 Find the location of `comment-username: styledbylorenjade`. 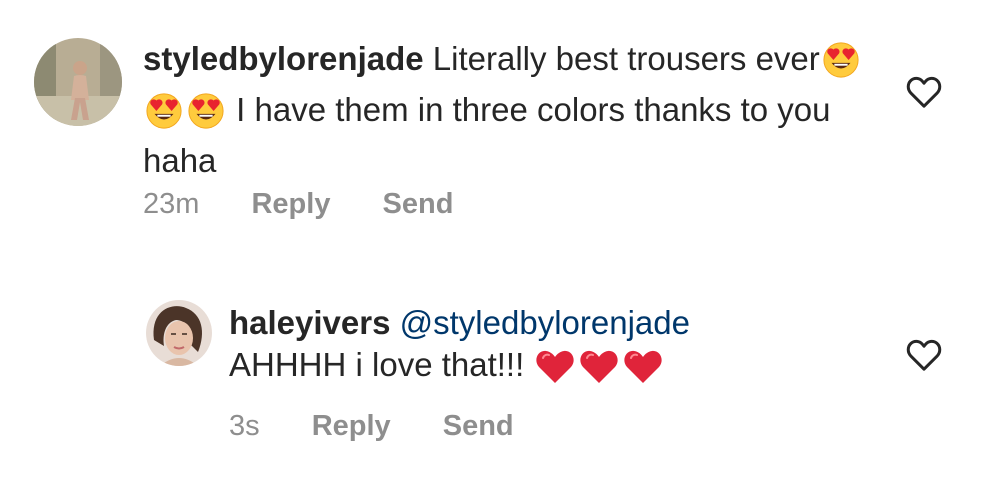

comment-username: styledbylorenjade is located at coordinates (283, 58).